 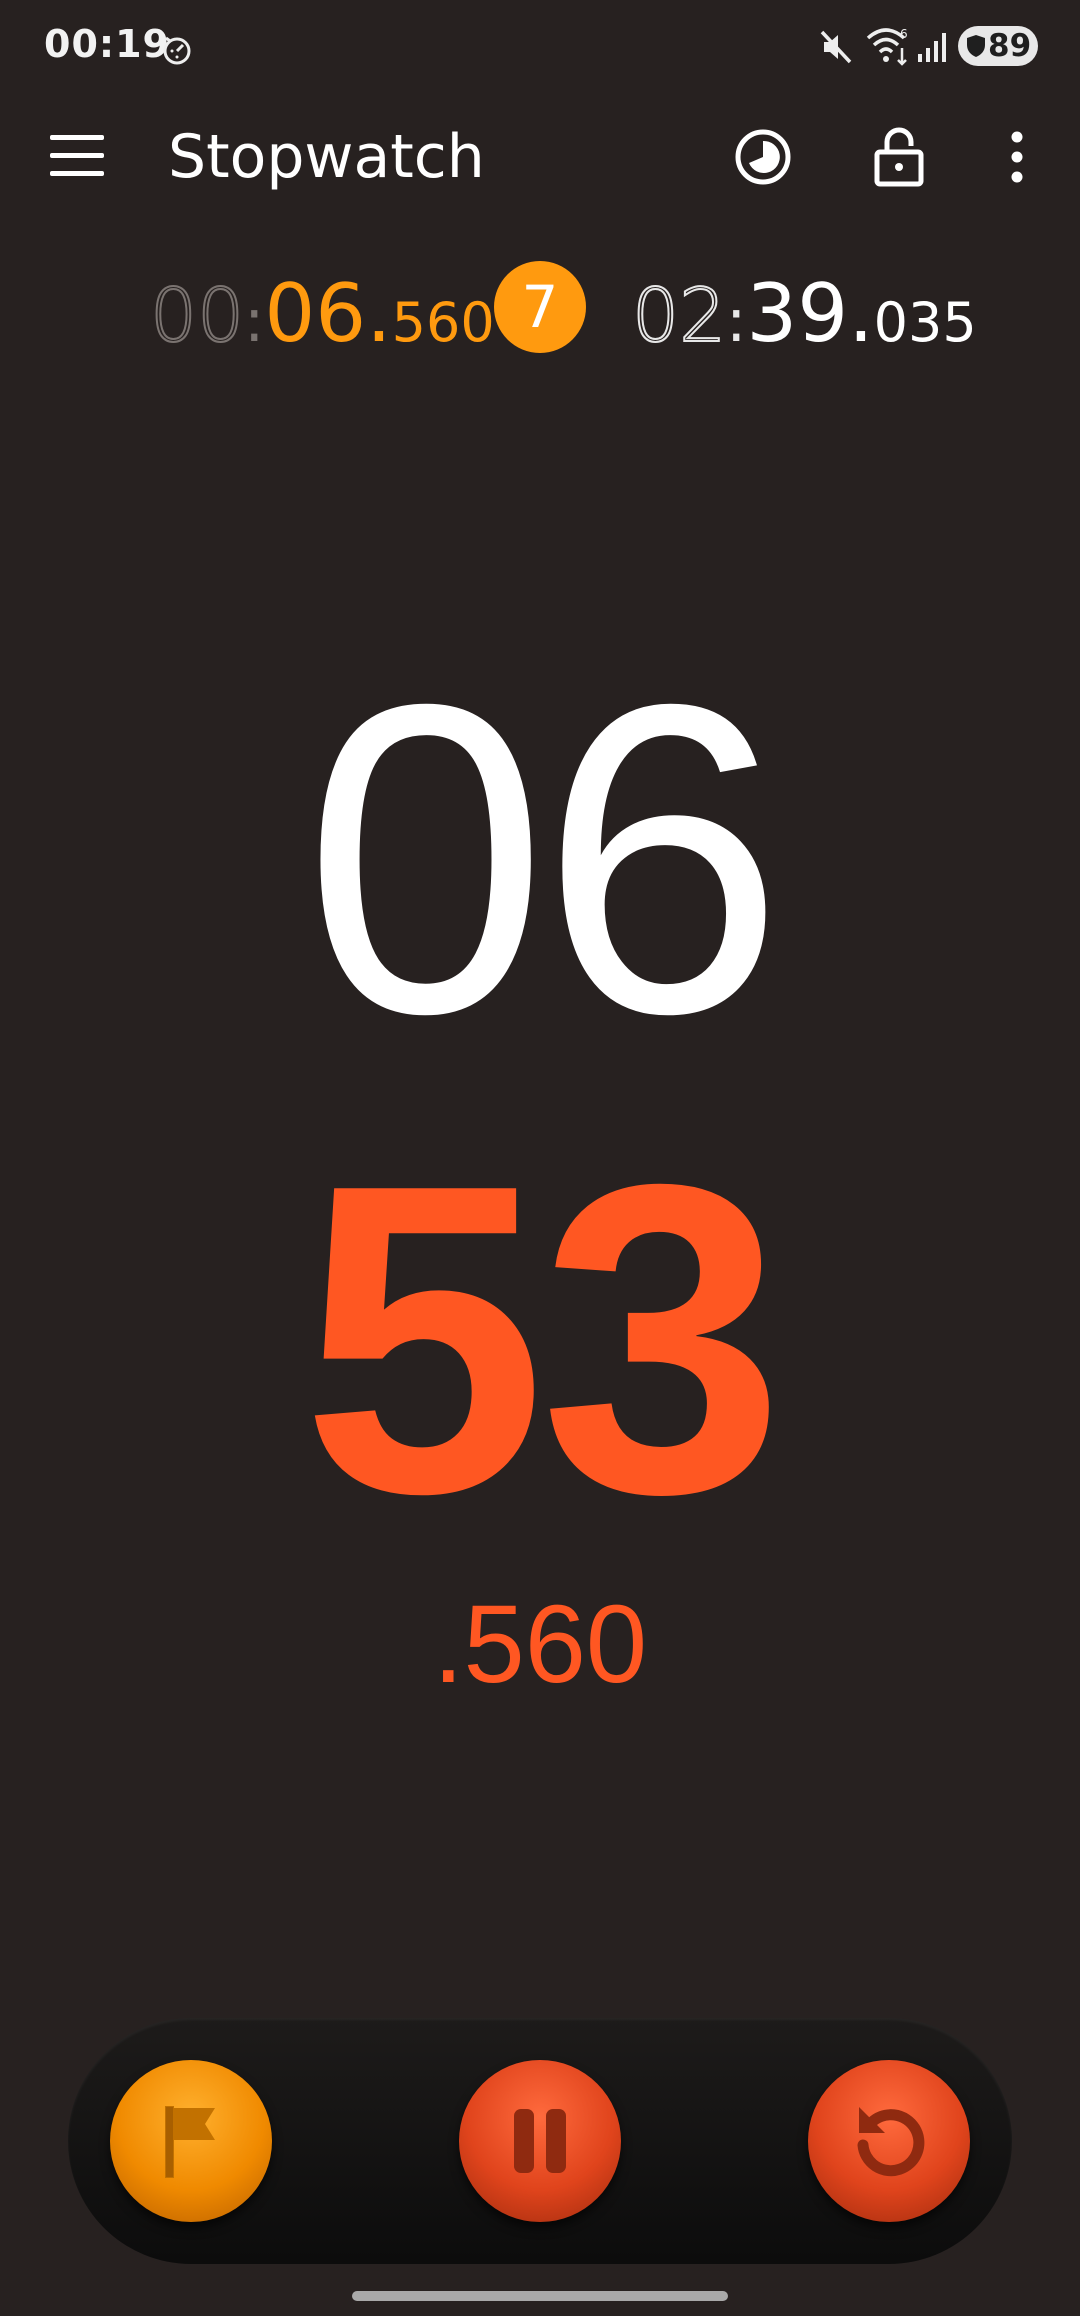 I want to click on current-lap-time: 00:06.560, so click(x=322, y=313).